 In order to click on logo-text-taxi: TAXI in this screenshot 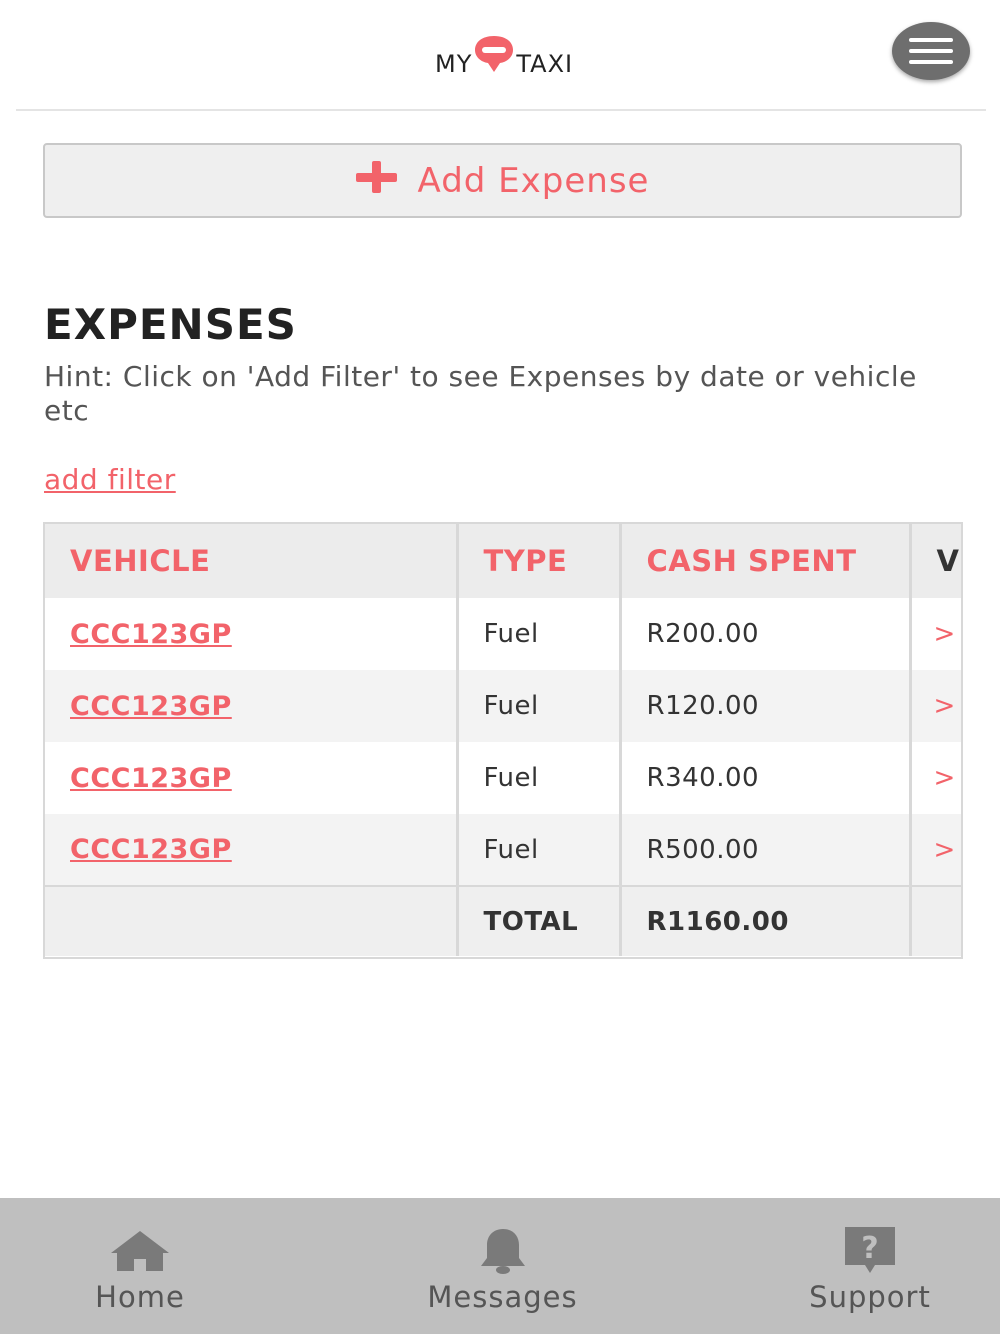, I will do `click(545, 64)`.